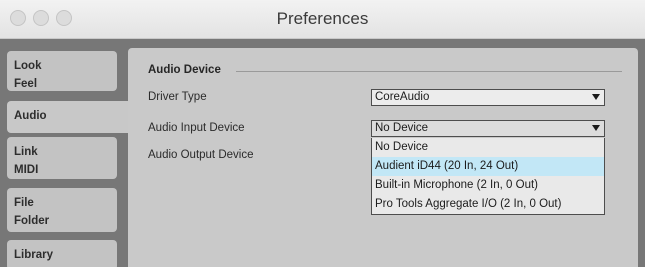 The height and width of the screenshot is (267, 645). I want to click on tab-library: Library, so click(62, 253).